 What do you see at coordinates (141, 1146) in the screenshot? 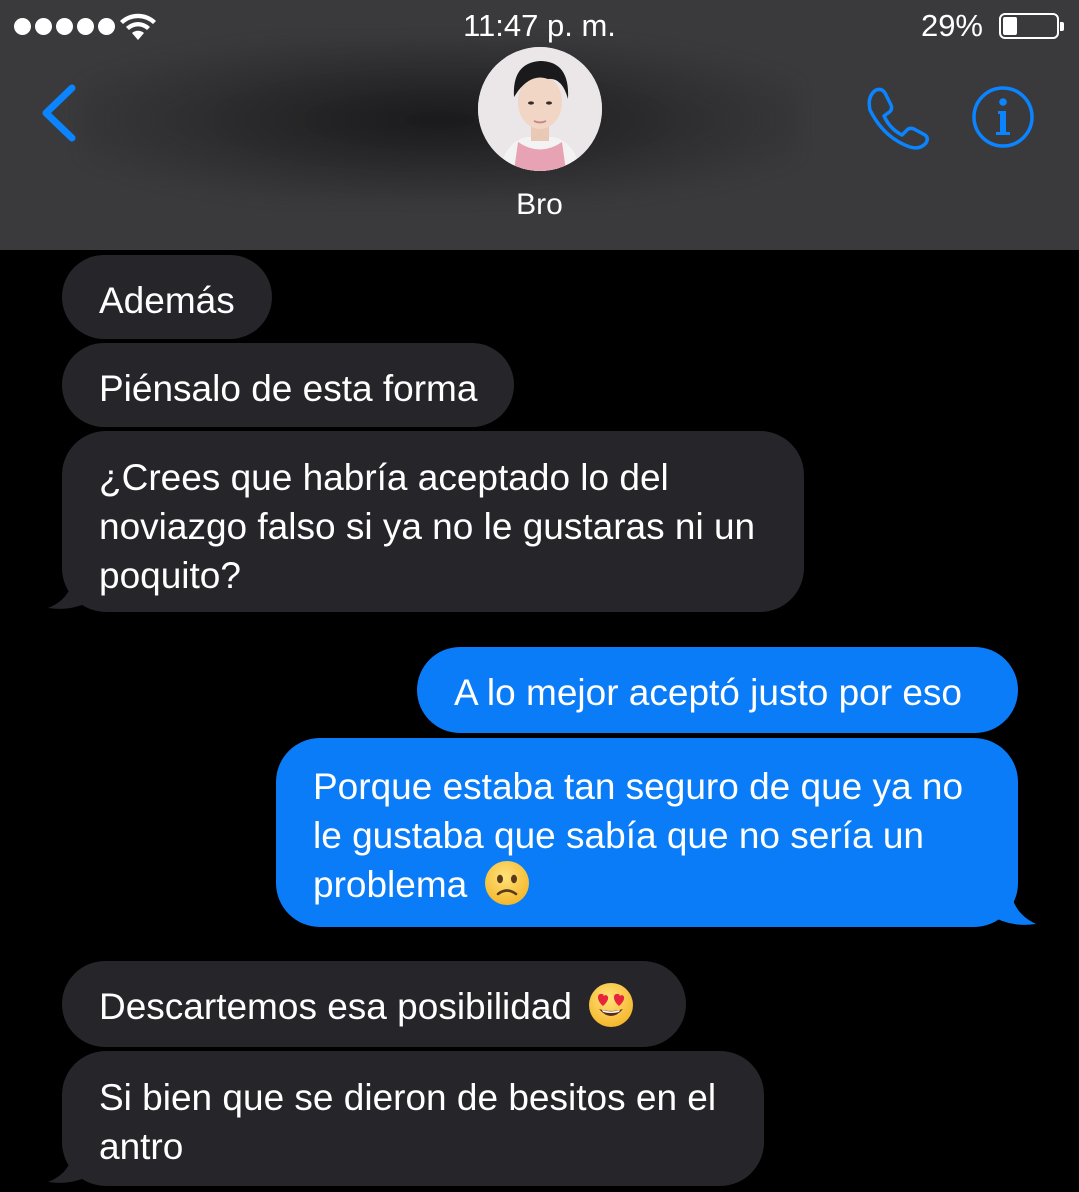
I see `message-text-line: antro` at bounding box center [141, 1146].